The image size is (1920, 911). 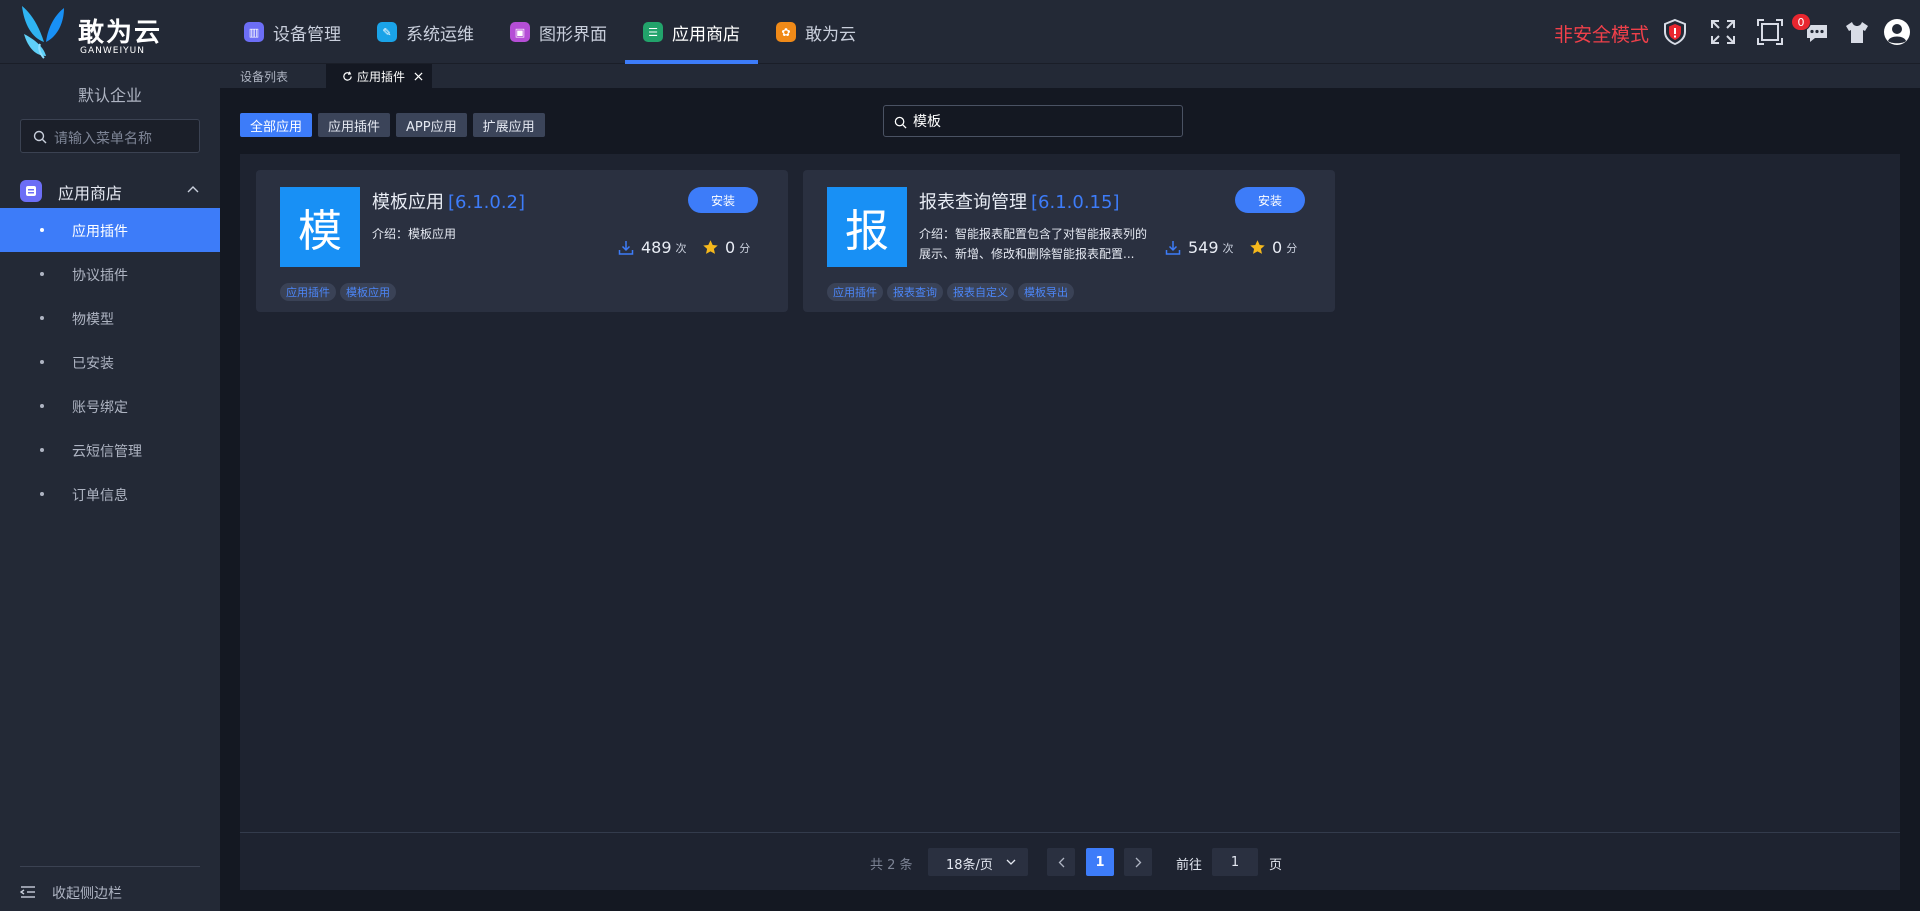 I want to click on sidebar-item-label: 已安装, so click(x=93, y=364).